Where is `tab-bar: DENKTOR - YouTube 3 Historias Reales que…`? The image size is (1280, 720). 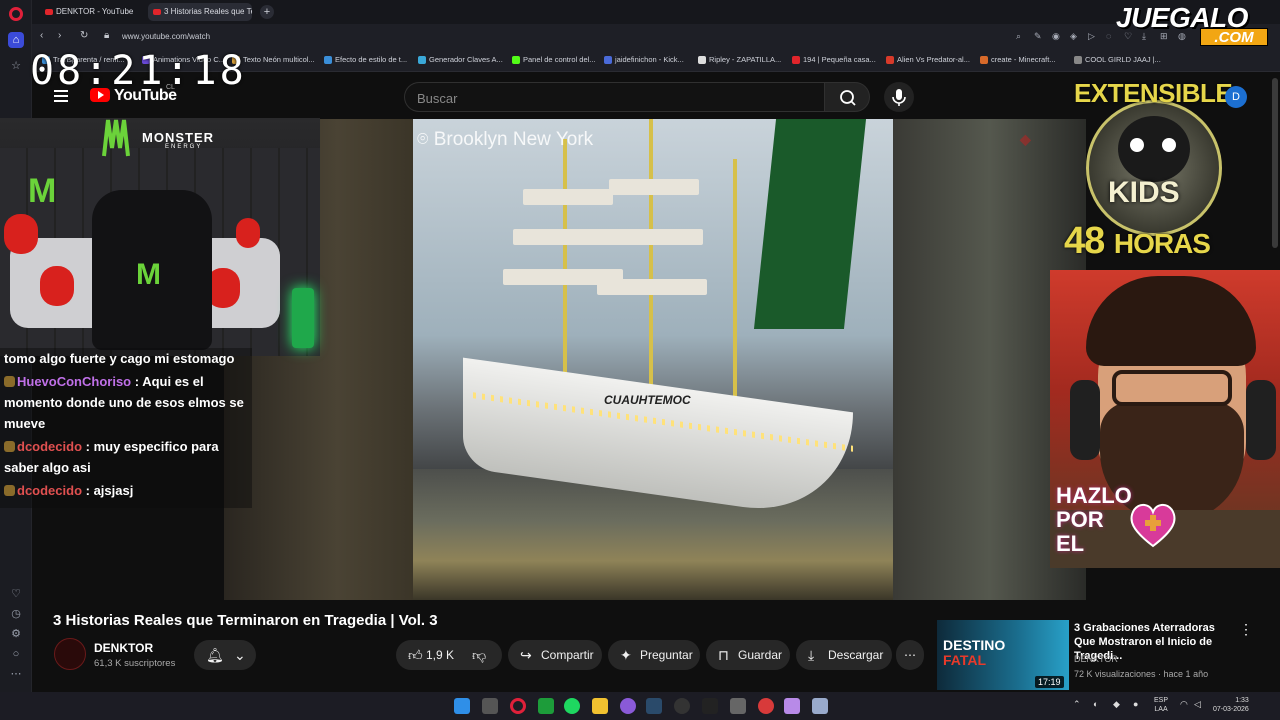
tab-bar: DENKTOR - YouTube 3 Historias Reales que… is located at coordinates (656, 12).